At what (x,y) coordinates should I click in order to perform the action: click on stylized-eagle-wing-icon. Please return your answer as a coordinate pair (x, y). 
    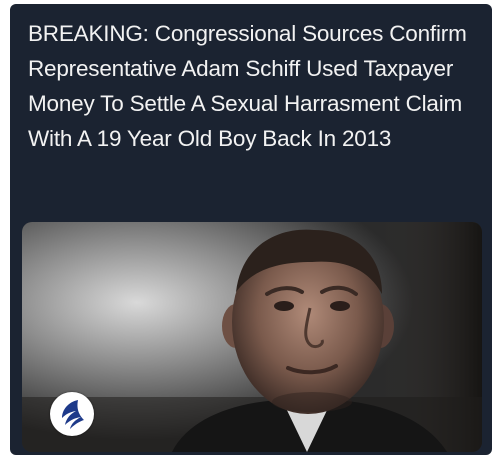
    Looking at the image, I should click on (73, 414).